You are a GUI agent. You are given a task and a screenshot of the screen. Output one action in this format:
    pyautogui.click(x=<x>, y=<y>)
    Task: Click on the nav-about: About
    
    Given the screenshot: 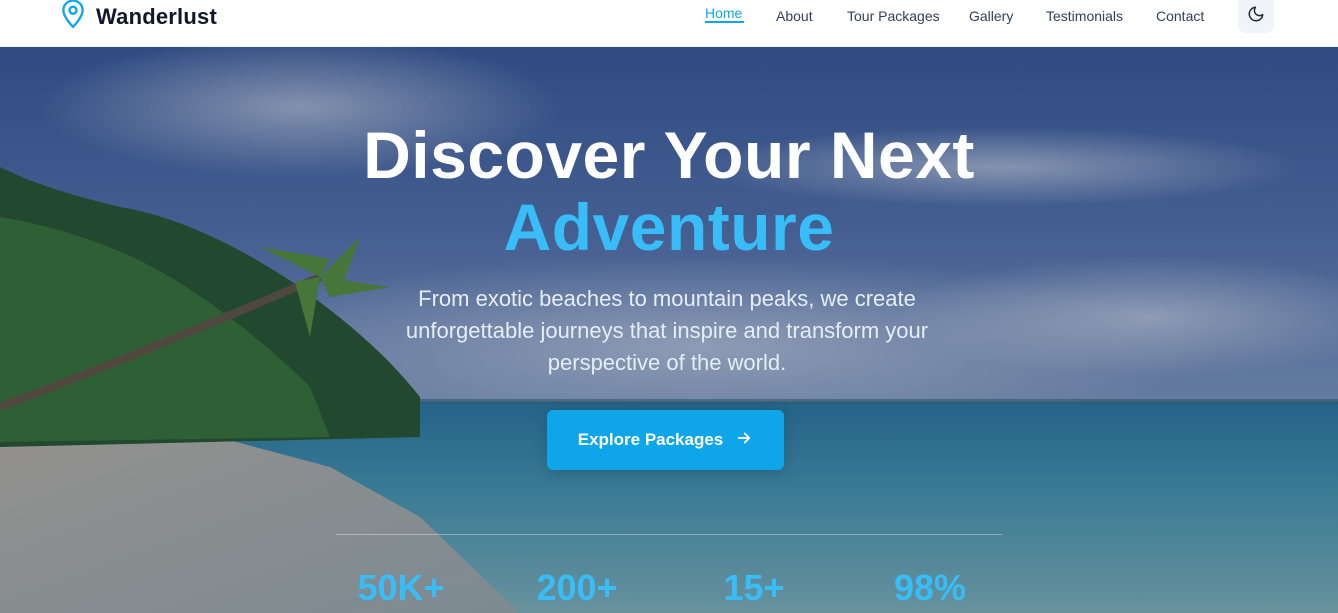 What is the action you would take?
    pyautogui.click(x=794, y=16)
    